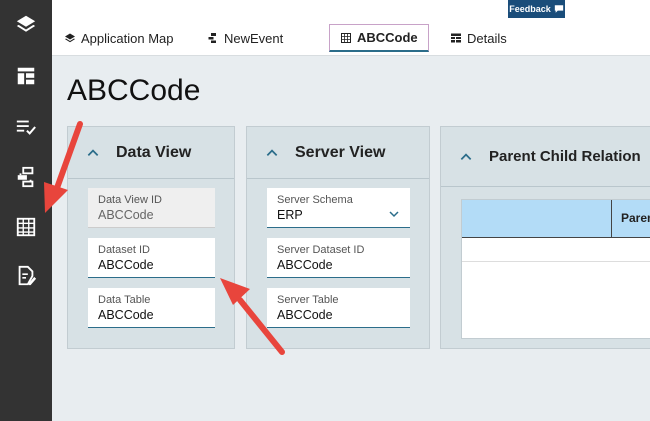 The width and height of the screenshot is (650, 421). I want to click on chat-icon, so click(558, 9).